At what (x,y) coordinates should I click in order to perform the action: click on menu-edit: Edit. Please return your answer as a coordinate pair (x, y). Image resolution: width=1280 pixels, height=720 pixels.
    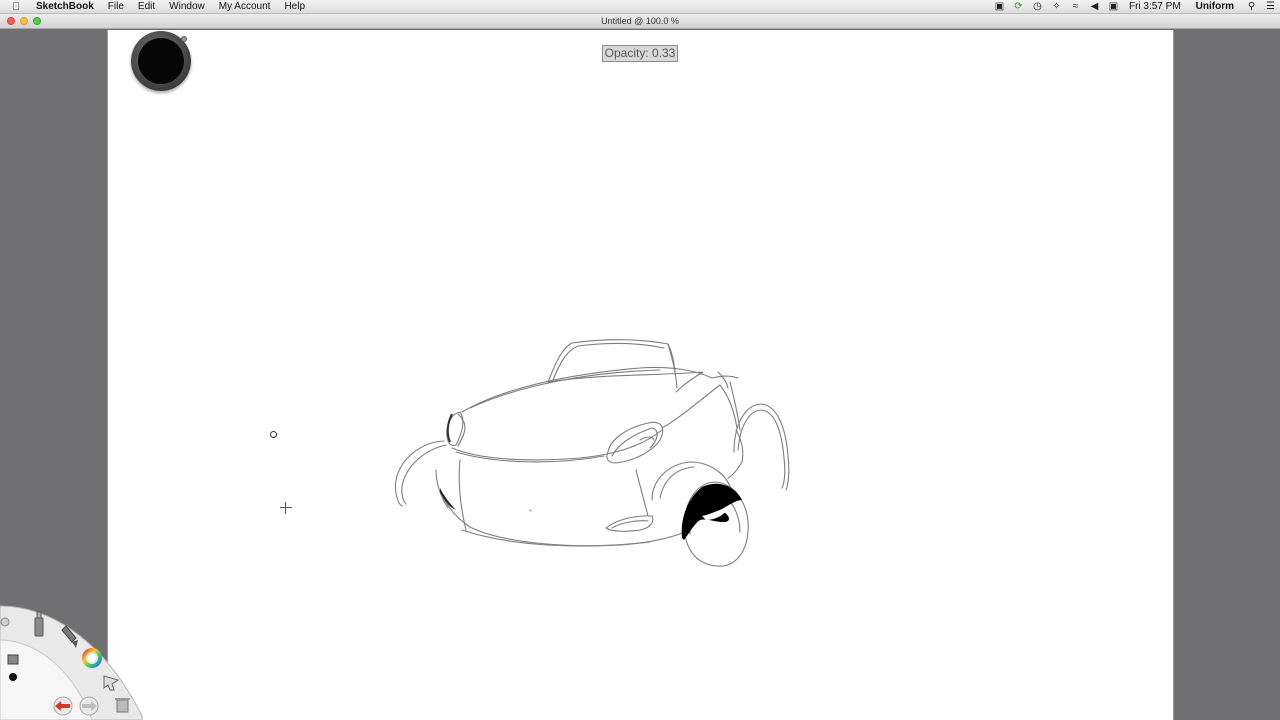
    Looking at the image, I should click on (146, 7).